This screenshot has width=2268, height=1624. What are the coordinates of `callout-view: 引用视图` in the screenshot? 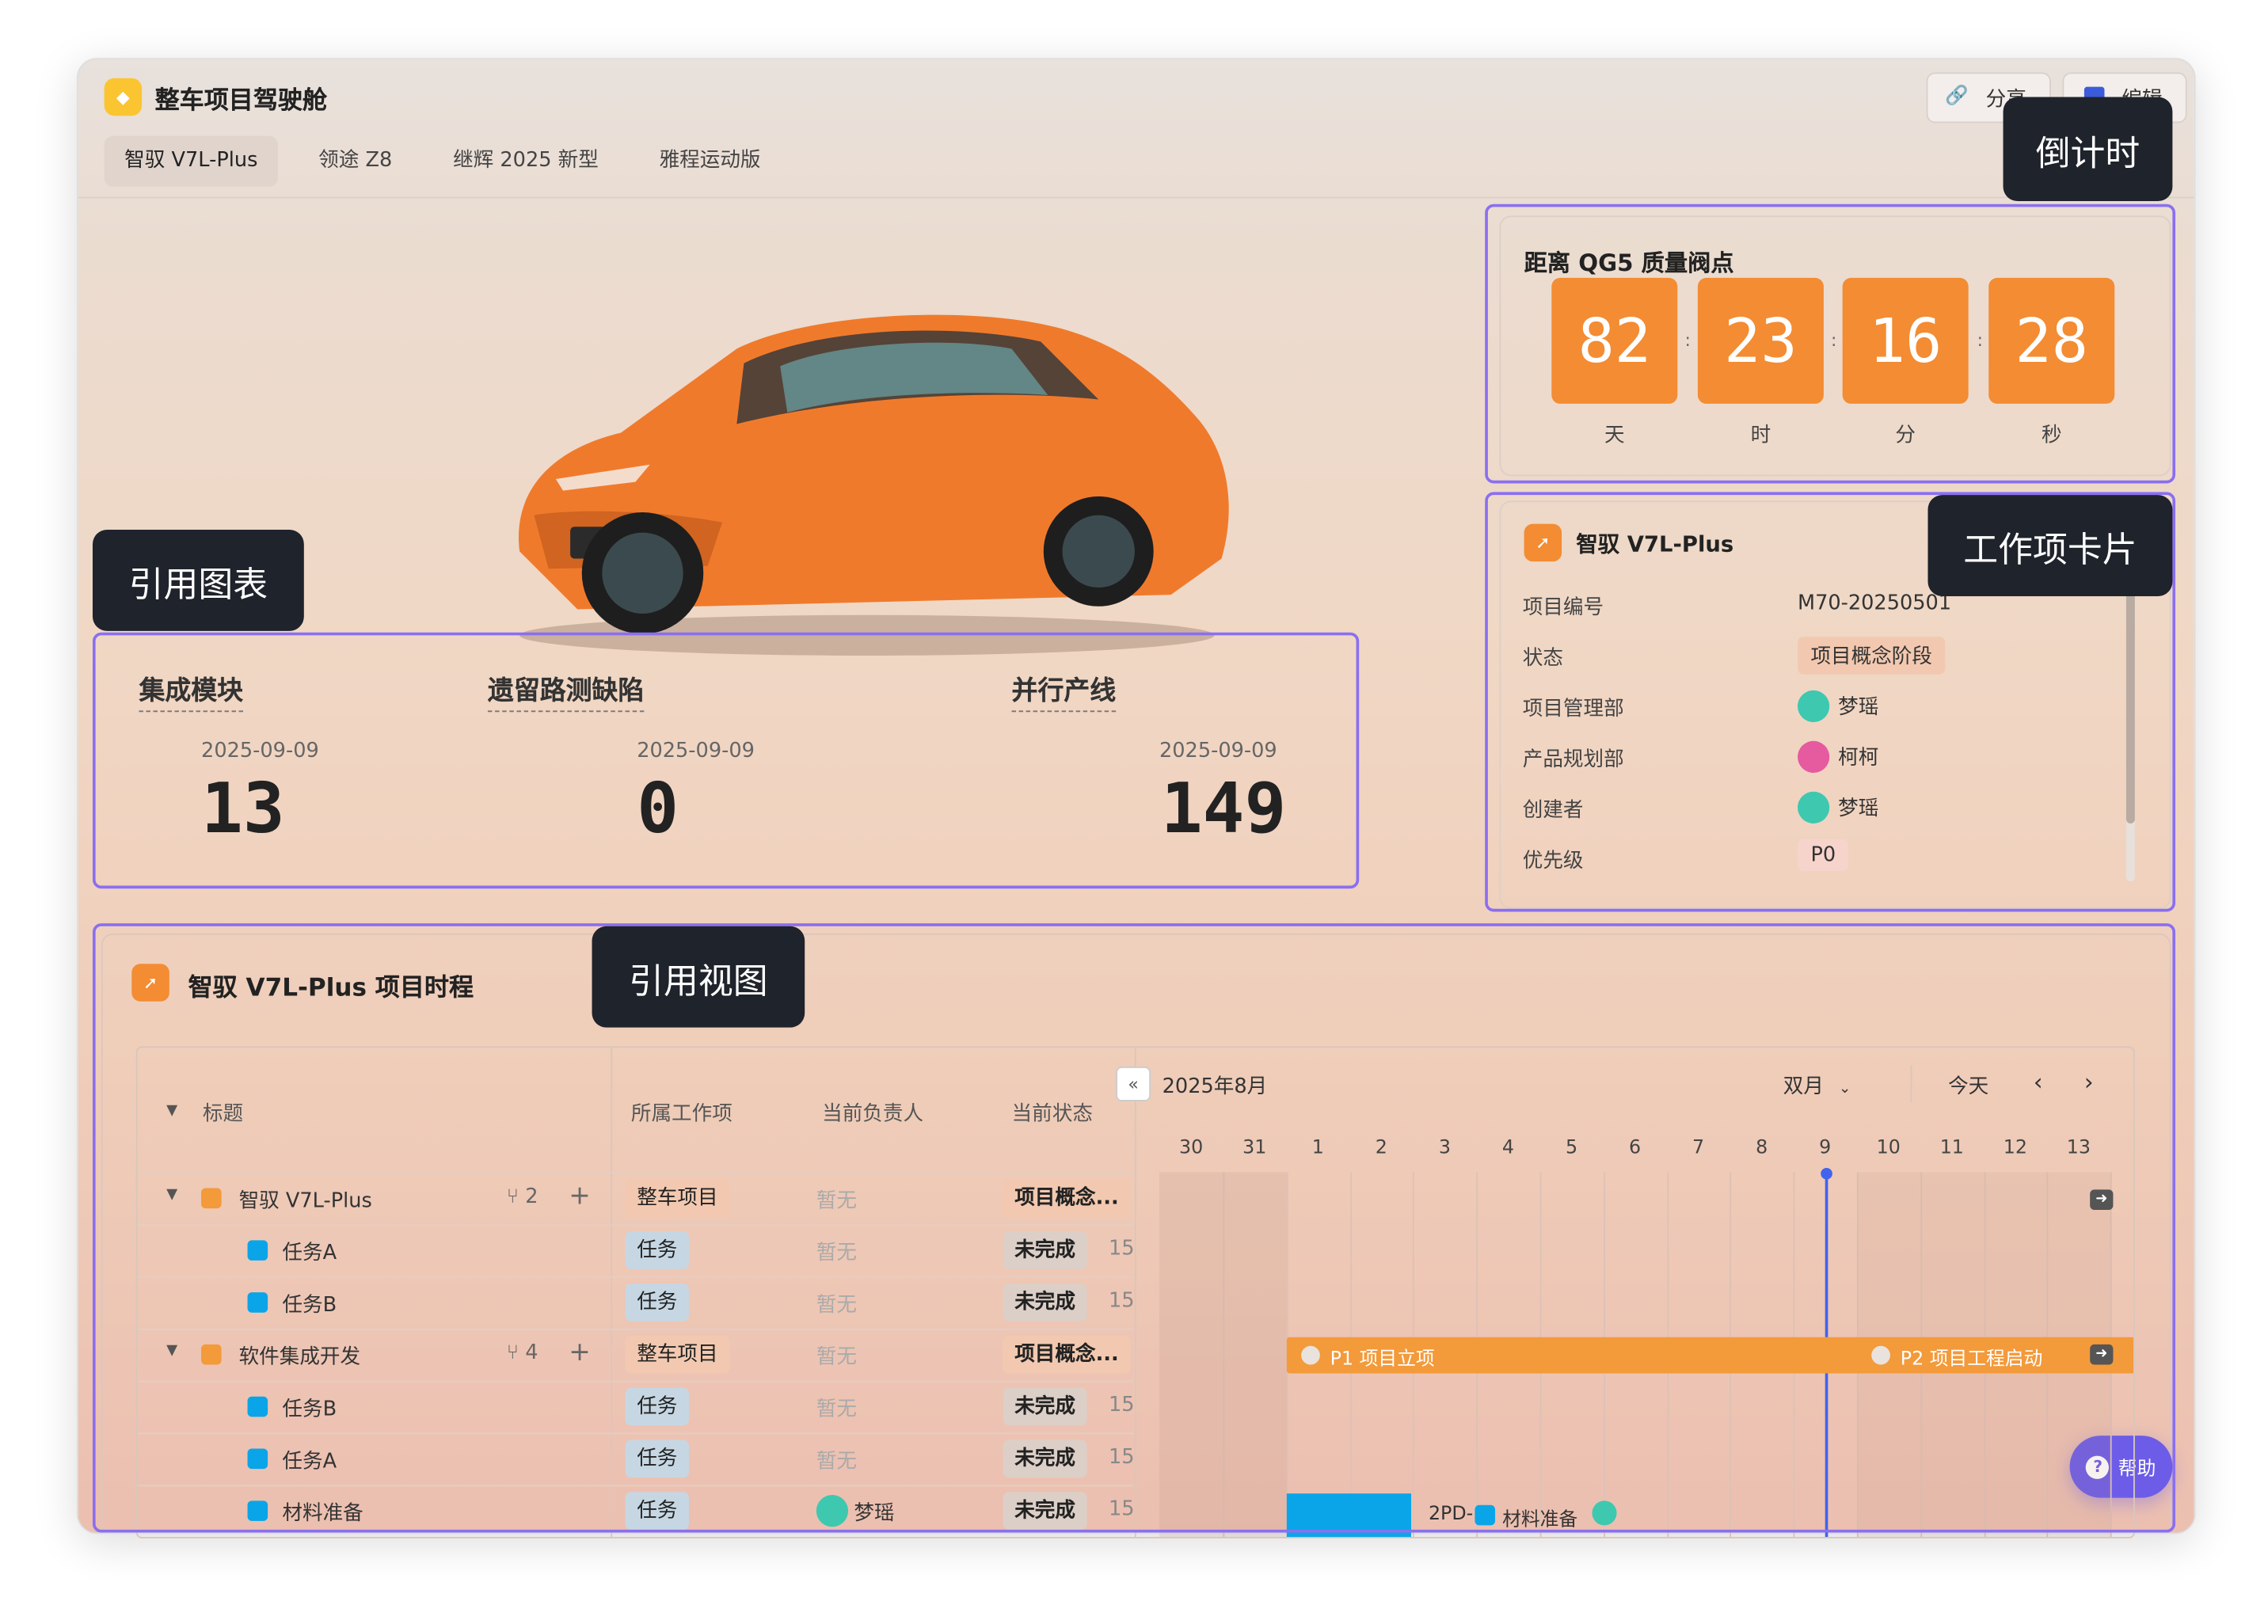 It's located at (698, 977).